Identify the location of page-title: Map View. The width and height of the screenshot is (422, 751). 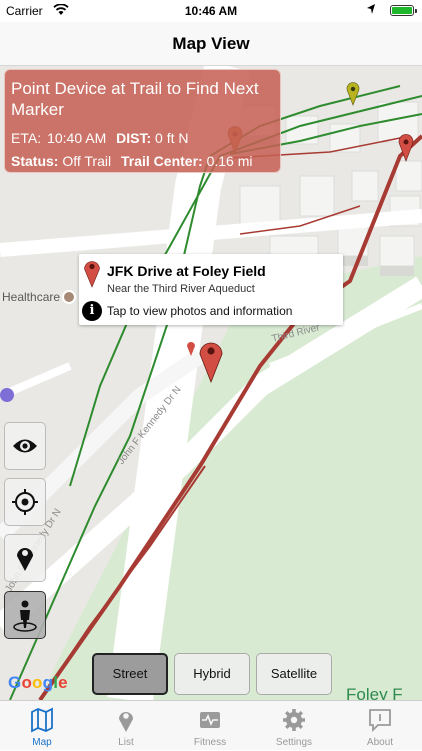
(211, 44).